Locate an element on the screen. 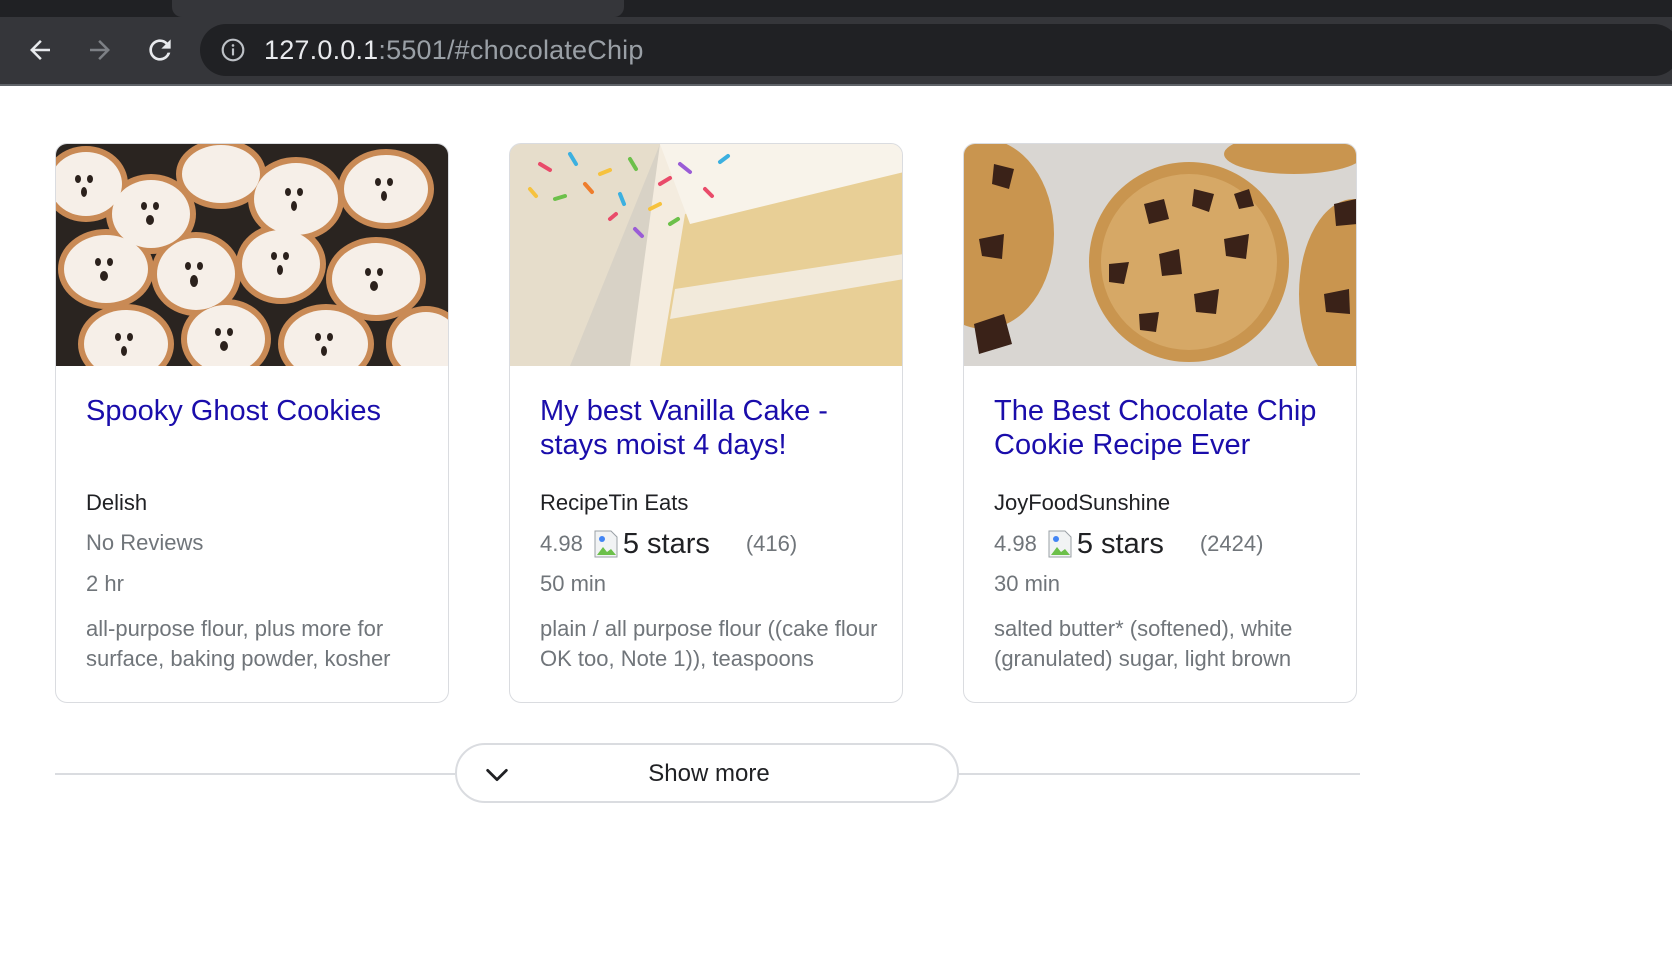 The width and height of the screenshot is (1672, 962). reload-icon is located at coordinates (160, 50).